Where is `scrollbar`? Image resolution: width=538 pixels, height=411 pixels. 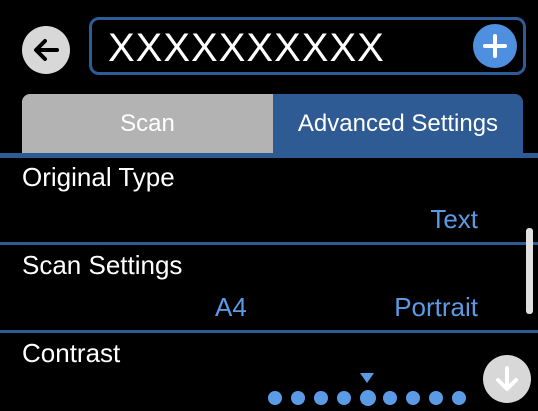
scrollbar is located at coordinates (529, 271).